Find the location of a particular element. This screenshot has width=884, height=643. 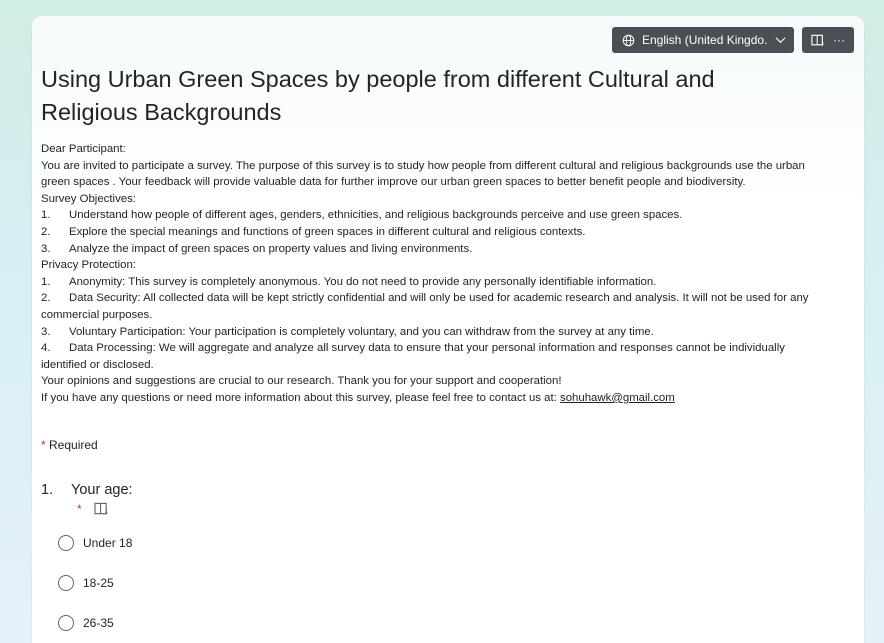

form-toolbar: English (United Kingdo... ··· is located at coordinates (733, 40).